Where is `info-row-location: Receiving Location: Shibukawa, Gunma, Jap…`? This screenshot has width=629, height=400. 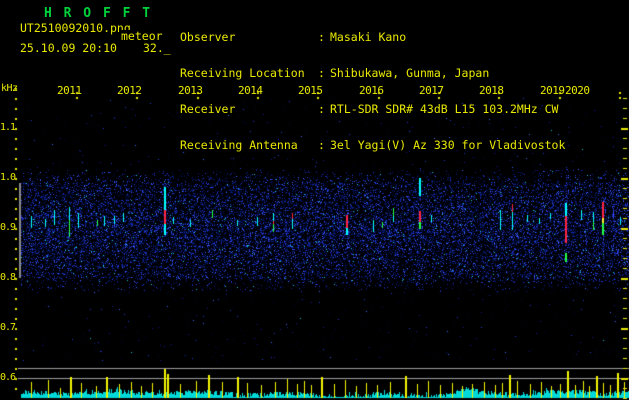 info-row-location: Receiving Location: Shibukawa, Gunma, Jap… is located at coordinates (372, 73).